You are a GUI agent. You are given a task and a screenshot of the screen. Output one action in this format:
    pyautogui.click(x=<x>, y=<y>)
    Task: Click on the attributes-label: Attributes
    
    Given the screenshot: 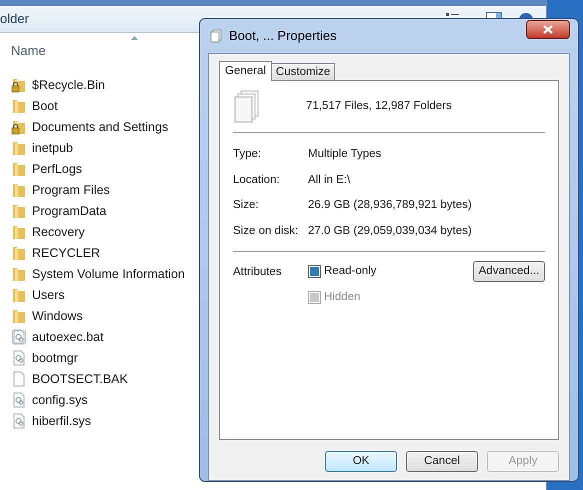 What is the action you would take?
    pyautogui.click(x=258, y=272)
    